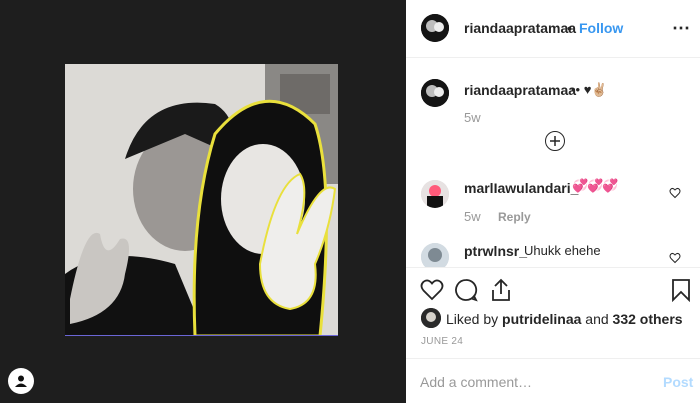  Describe the element at coordinates (589, 89) in the screenshot. I see `caption-text: •• ♥✌🏼` at that location.